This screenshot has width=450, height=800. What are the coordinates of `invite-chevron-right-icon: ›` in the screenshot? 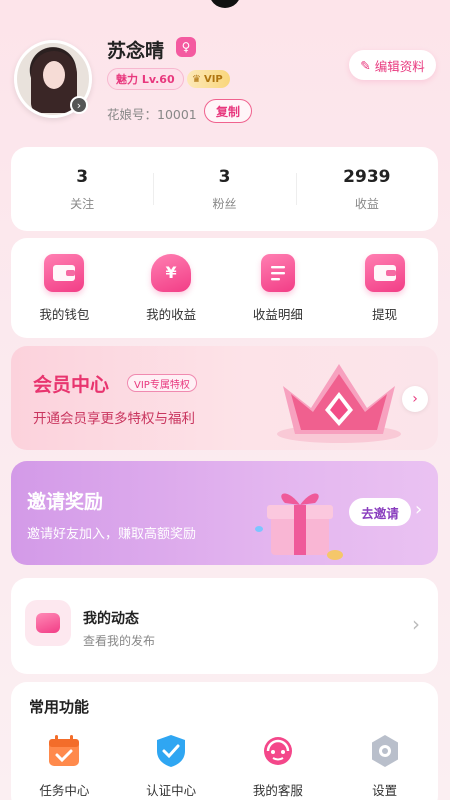 It's located at (418, 509).